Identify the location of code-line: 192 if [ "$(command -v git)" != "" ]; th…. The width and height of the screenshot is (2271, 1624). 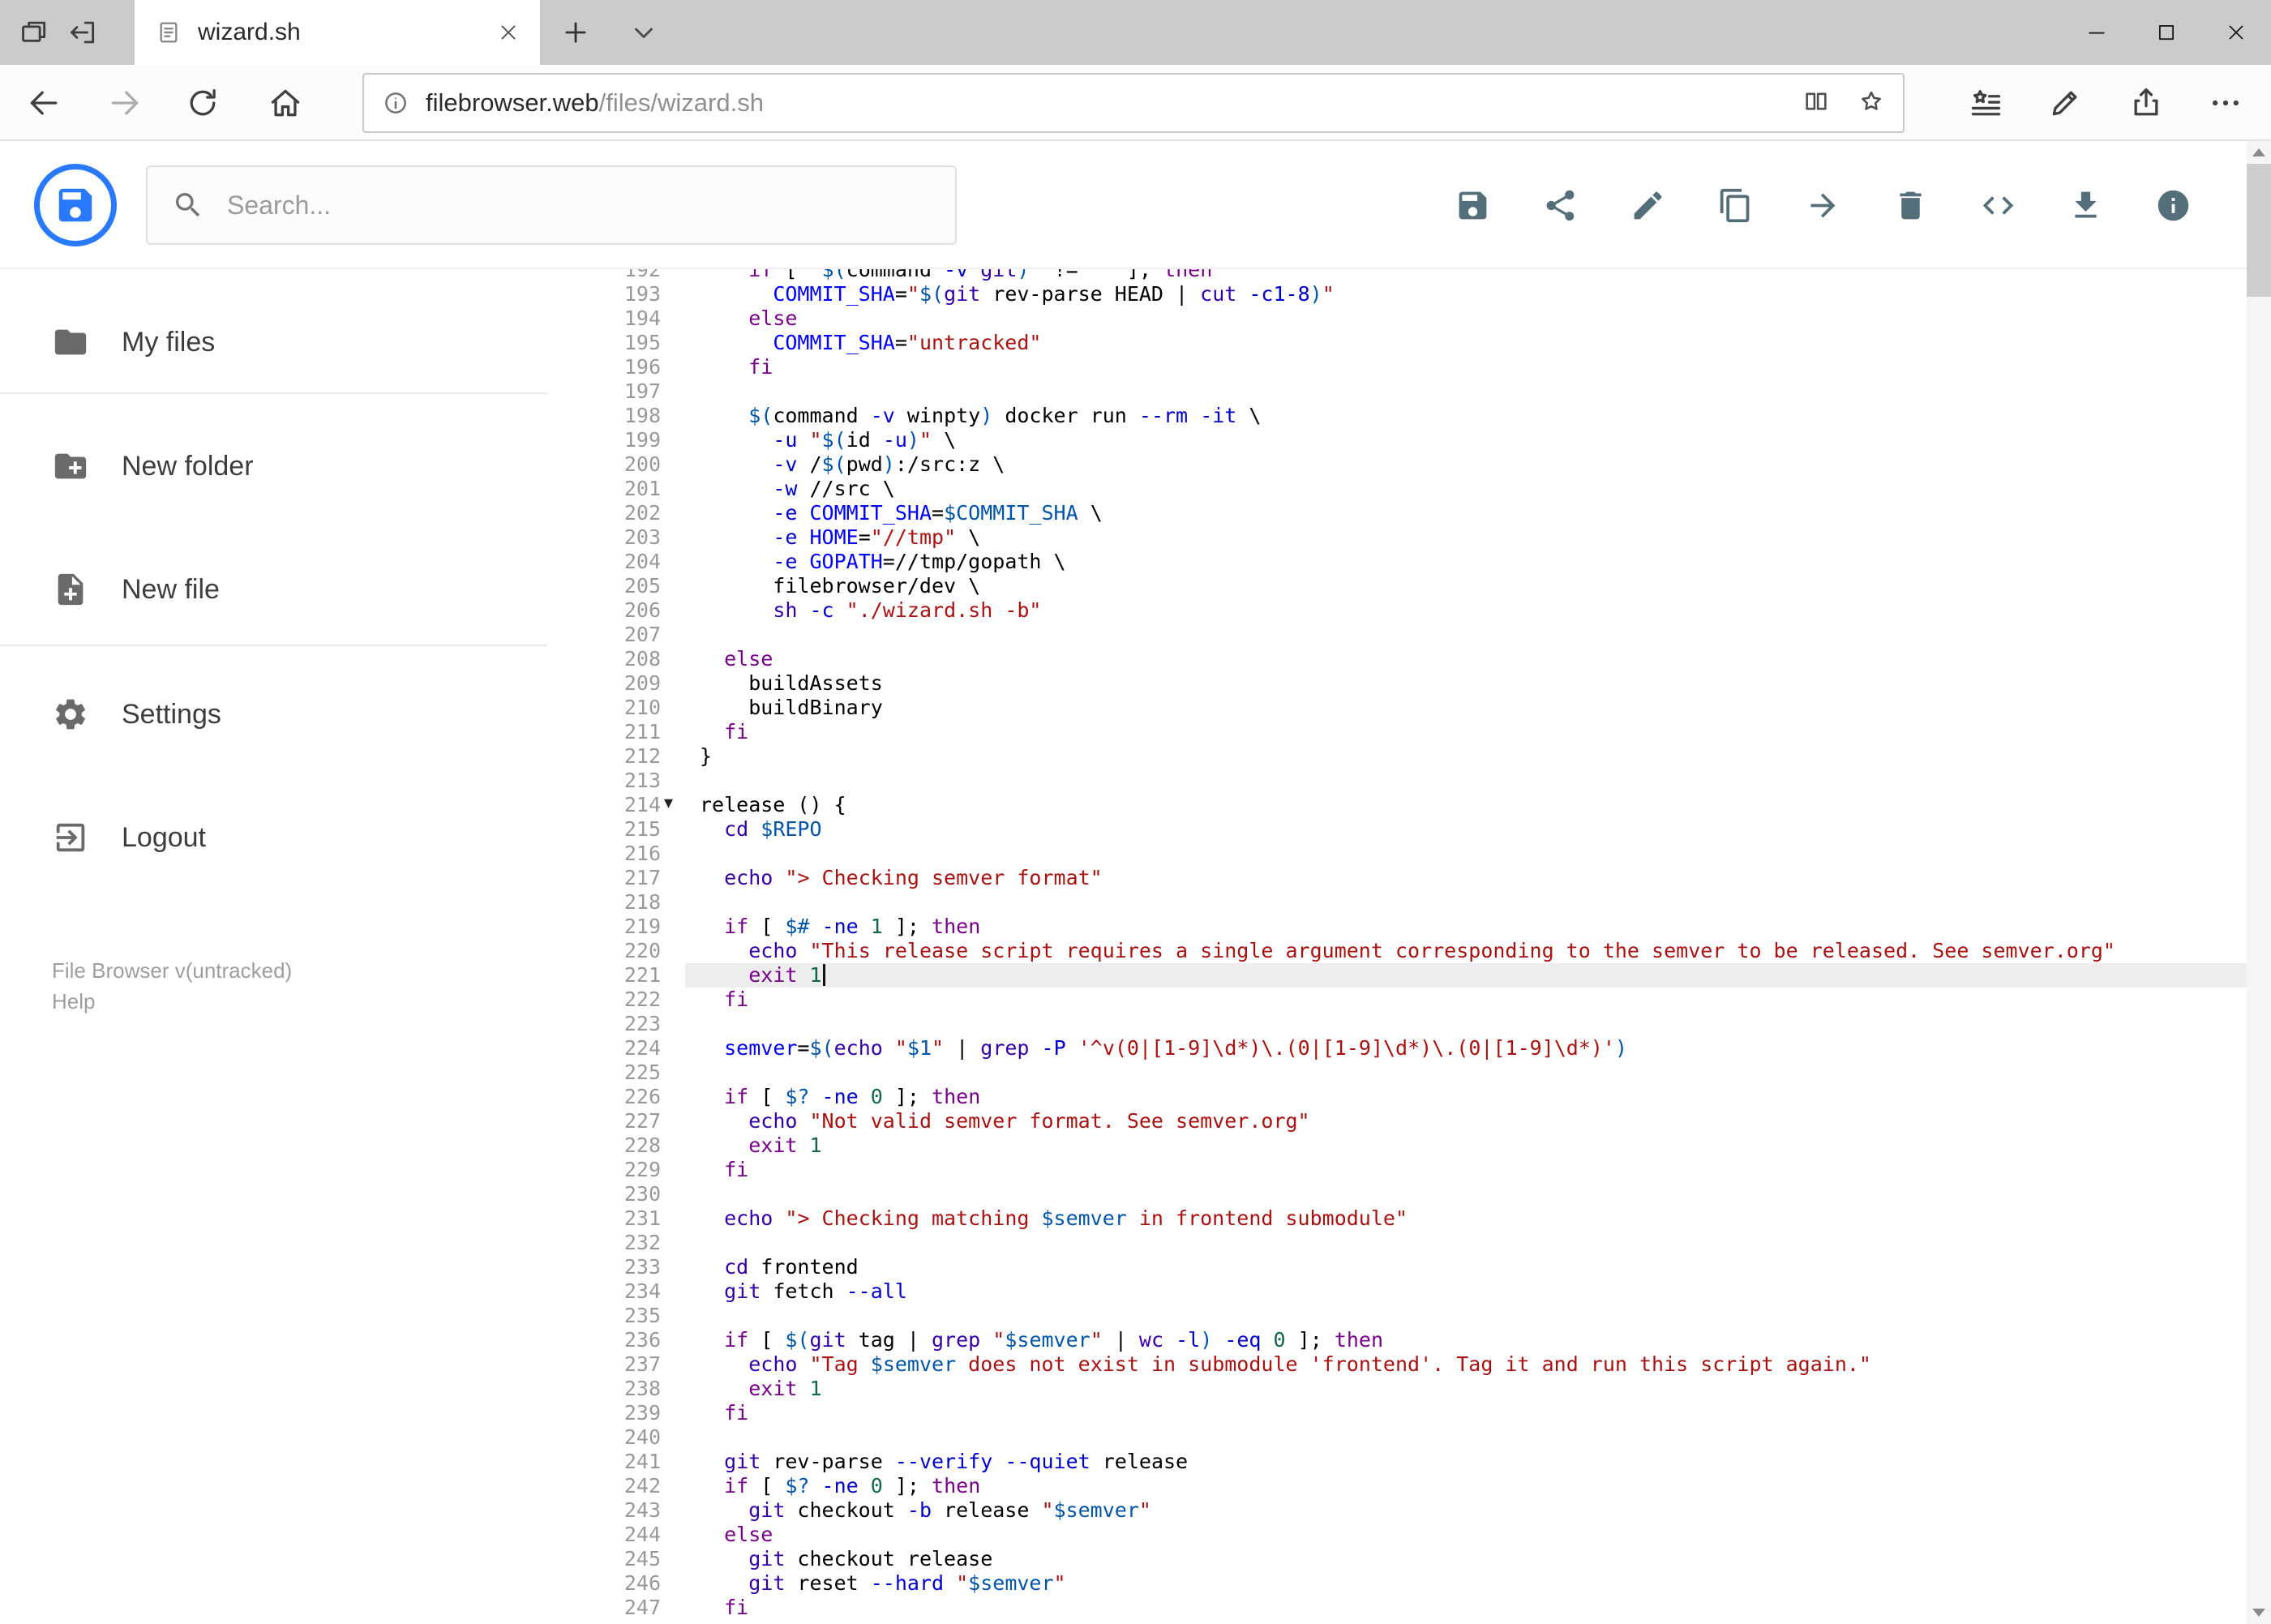
(1414, 276).